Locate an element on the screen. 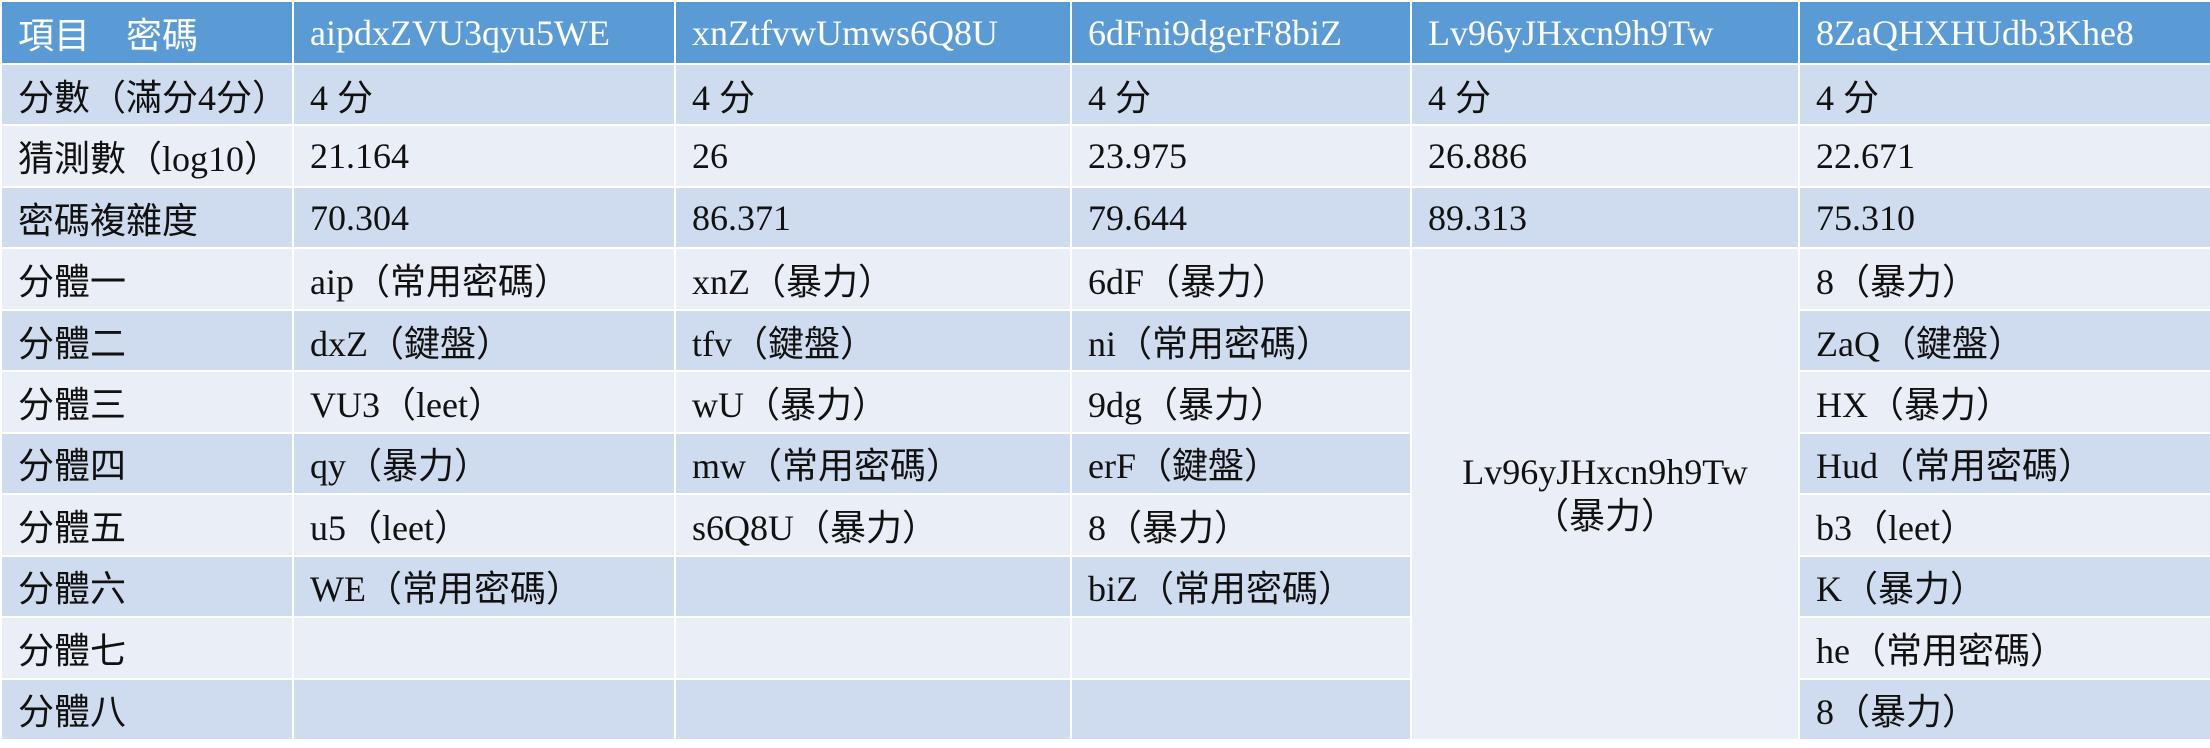 Image resolution: width=2210 pixels, height=748 pixels. table-cell: 86.371 is located at coordinates (873, 217).